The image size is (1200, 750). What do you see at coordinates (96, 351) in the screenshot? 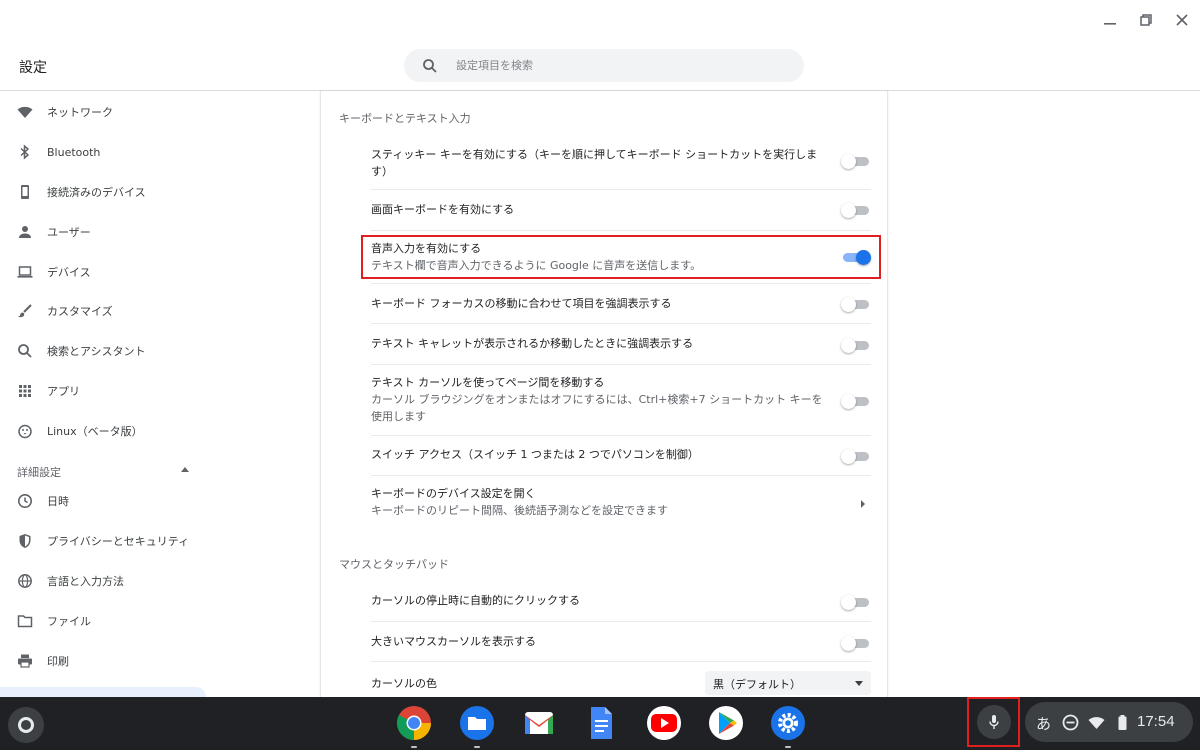
I see `sidebar-item-label: 検索とアシスタント` at bounding box center [96, 351].